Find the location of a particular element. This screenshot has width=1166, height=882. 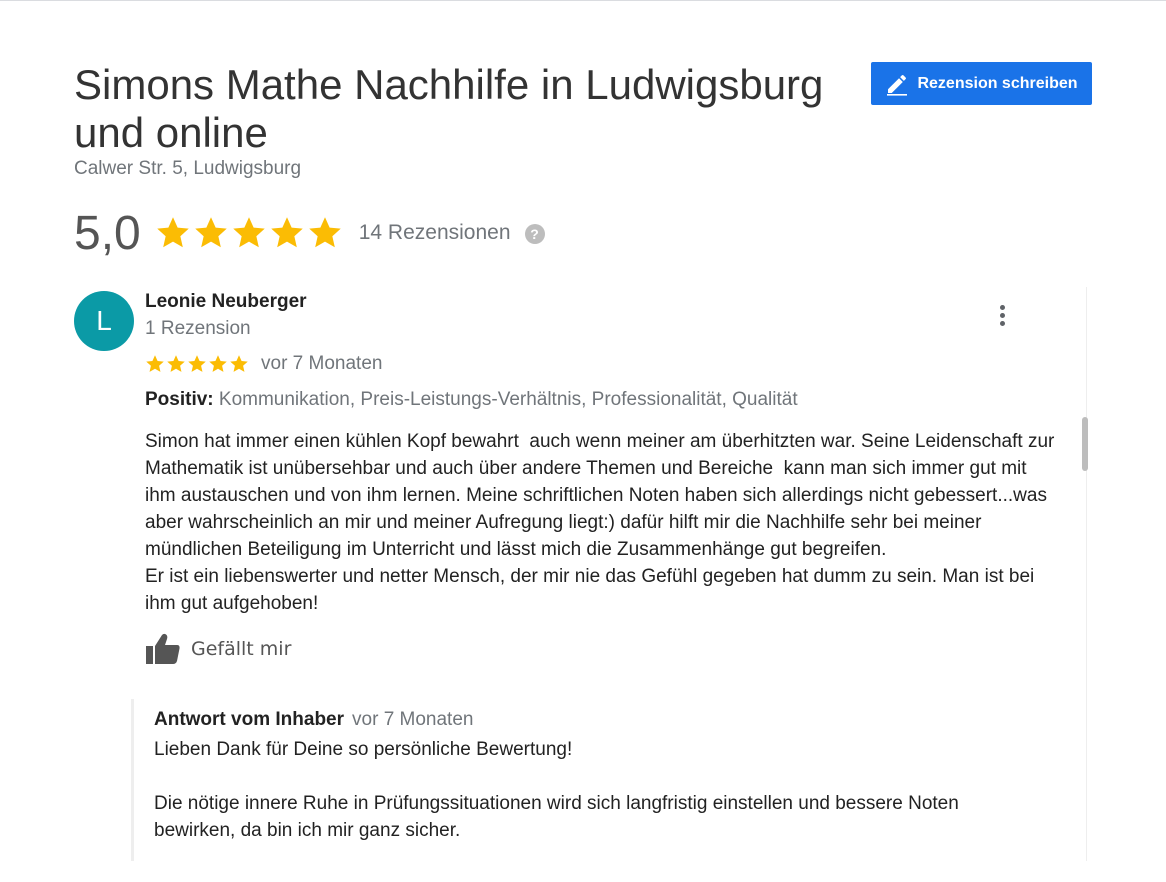

like-label: Gefällt mir is located at coordinates (241, 649).